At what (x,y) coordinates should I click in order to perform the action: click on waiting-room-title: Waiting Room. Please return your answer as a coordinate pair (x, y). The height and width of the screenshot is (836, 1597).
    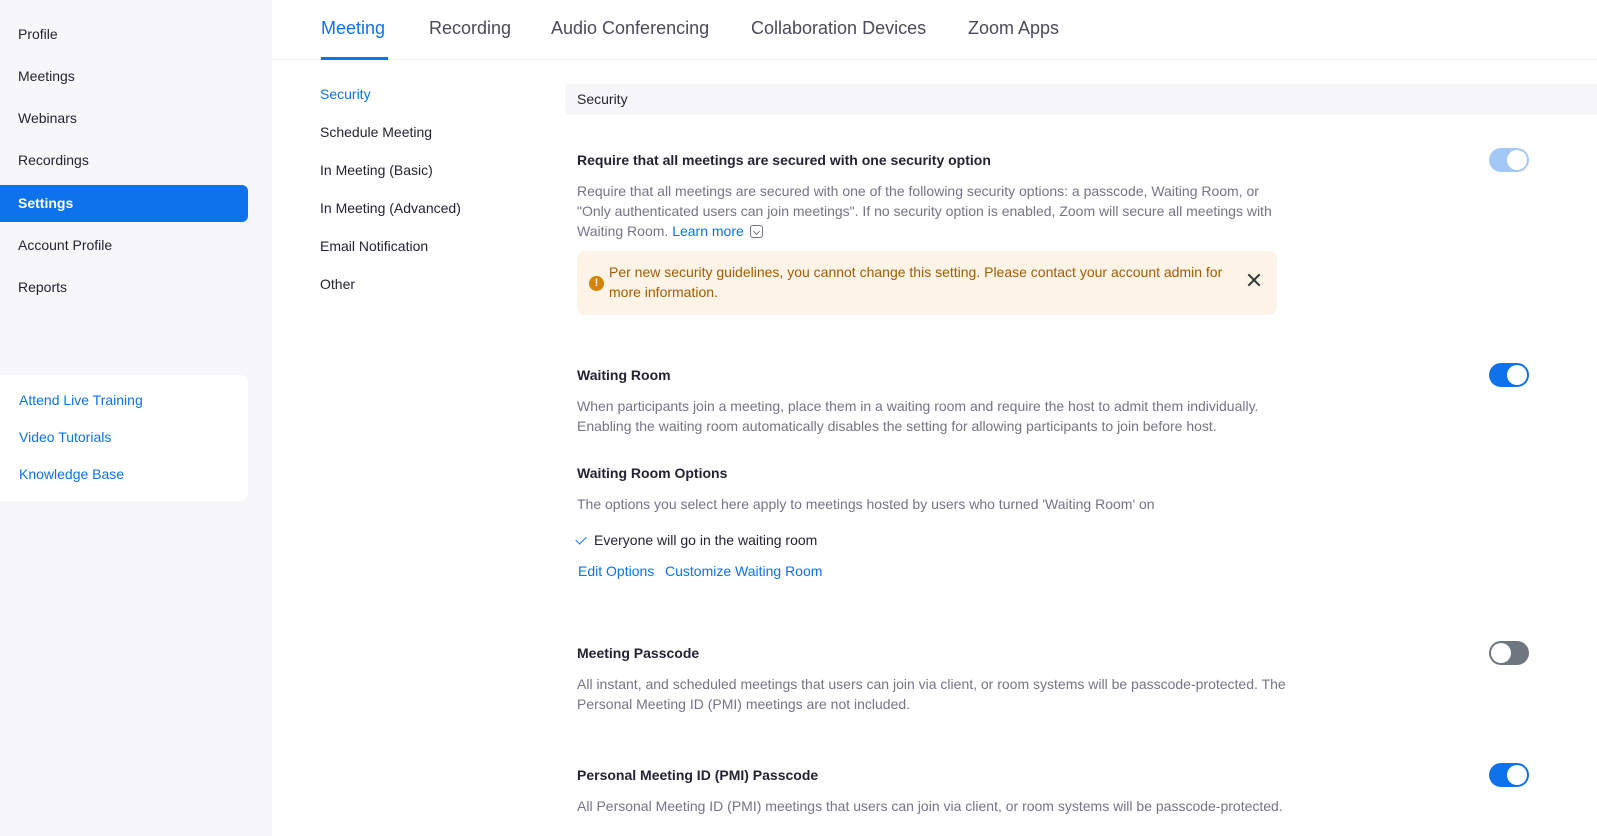
    Looking at the image, I should click on (624, 375).